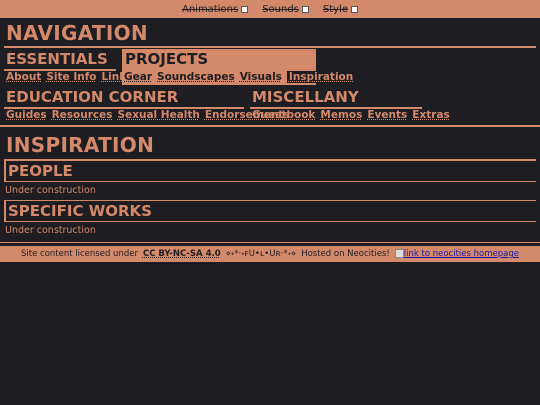  Describe the element at coordinates (321, 77) in the screenshot. I see `link-inspiration: Inspiration` at that location.